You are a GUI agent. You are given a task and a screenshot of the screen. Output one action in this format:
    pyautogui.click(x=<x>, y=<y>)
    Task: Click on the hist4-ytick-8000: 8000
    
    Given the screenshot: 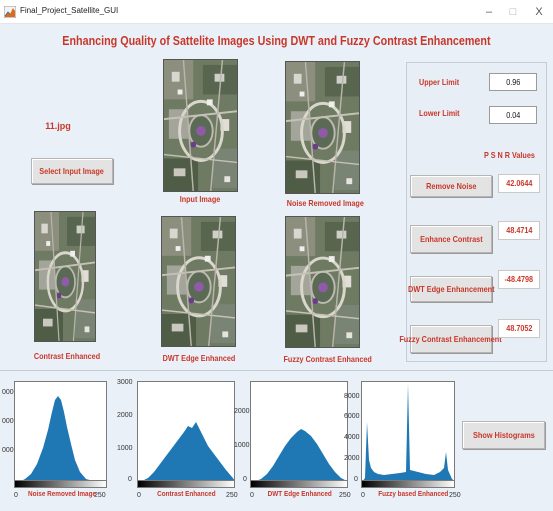 What is the action you would take?
    pyautogui.click(x=352, y=396)
    